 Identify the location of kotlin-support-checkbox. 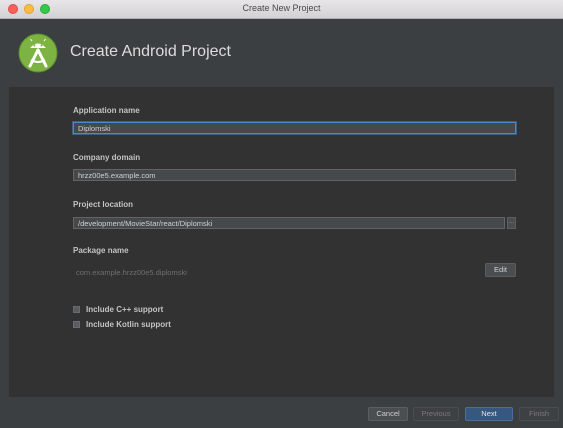
(76, 324).